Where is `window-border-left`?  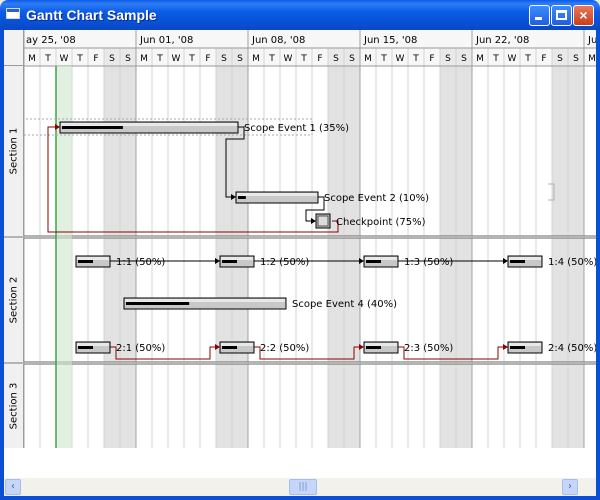
window-border-left is located at coordinates (2, 265).